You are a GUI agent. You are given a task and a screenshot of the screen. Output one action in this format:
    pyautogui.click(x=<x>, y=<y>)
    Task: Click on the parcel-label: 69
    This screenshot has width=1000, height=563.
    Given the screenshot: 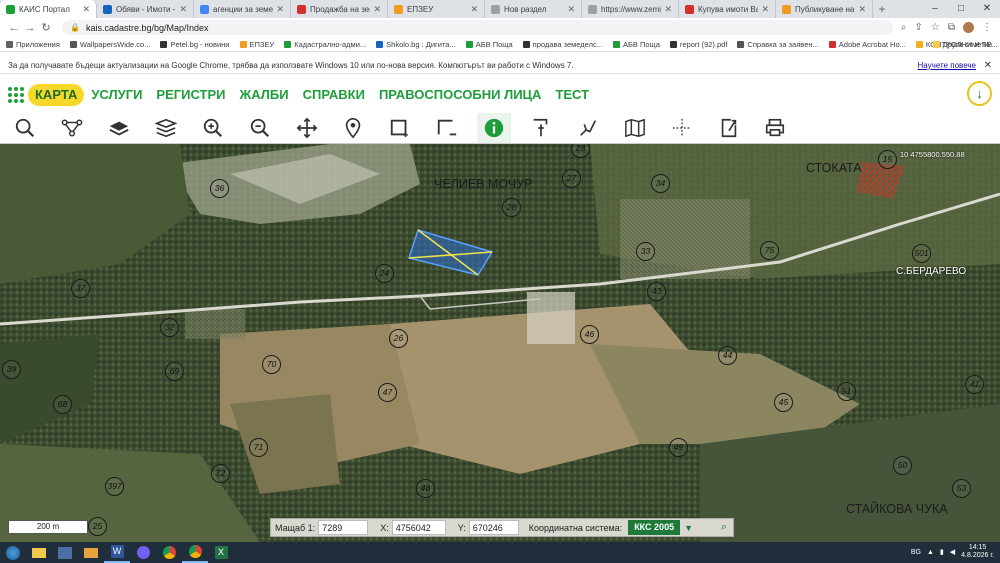 What is the action you would take?
    pyautogui.click(x=174, y=371)
    